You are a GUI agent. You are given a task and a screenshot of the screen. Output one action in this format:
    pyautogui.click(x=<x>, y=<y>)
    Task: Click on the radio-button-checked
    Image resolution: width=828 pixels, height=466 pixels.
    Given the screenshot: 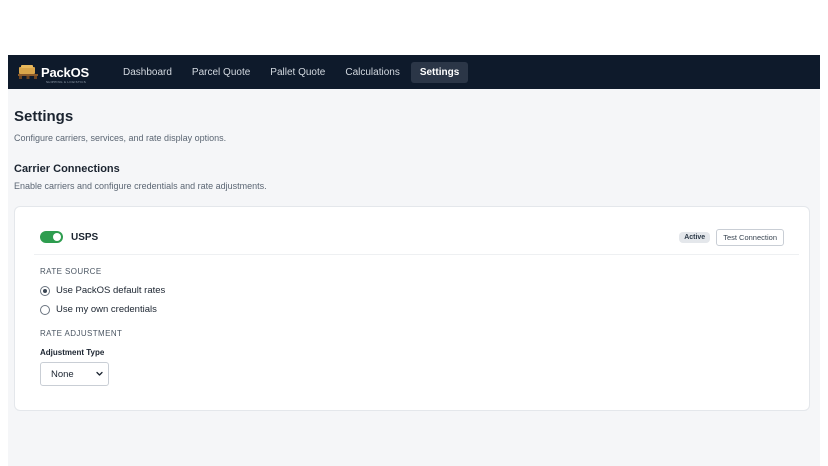 What is the action you would take?
    pyautogui.click(x=45, y=290)
    